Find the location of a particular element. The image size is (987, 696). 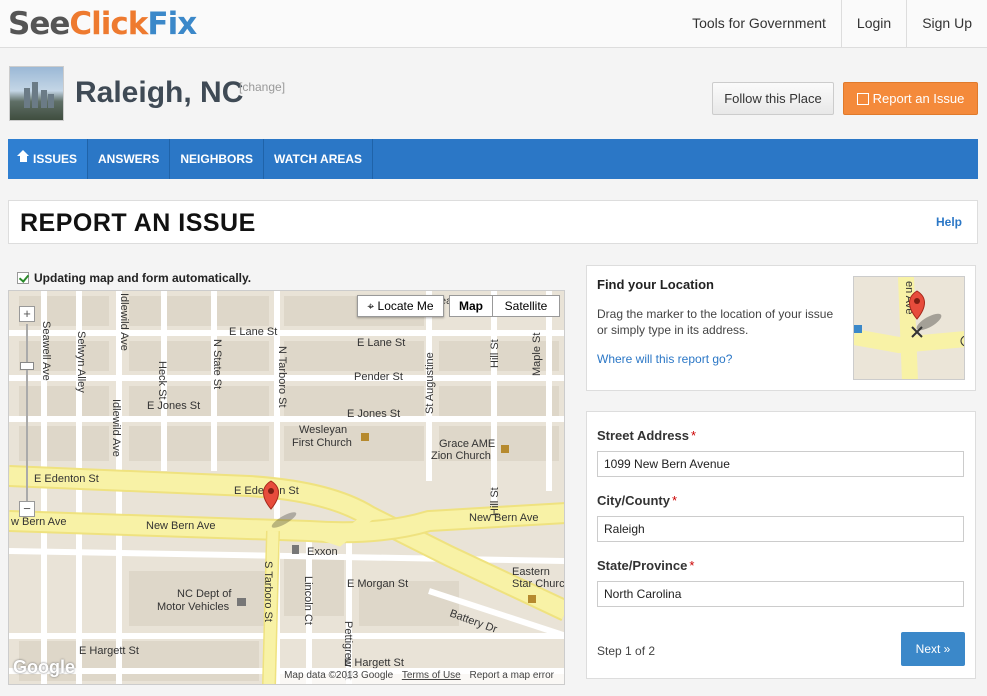

locate-me-label: Locate Me is located at coordinates (405, 306).